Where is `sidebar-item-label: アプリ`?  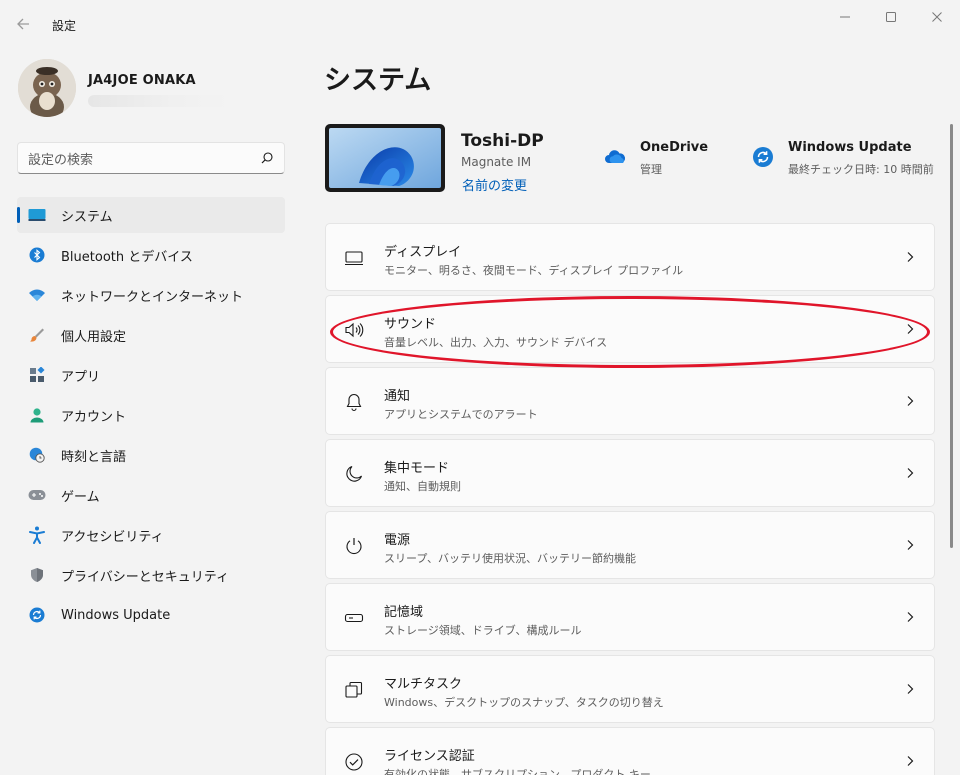
sidebar-item-label: アプリ is located at coordinates (81, 377).